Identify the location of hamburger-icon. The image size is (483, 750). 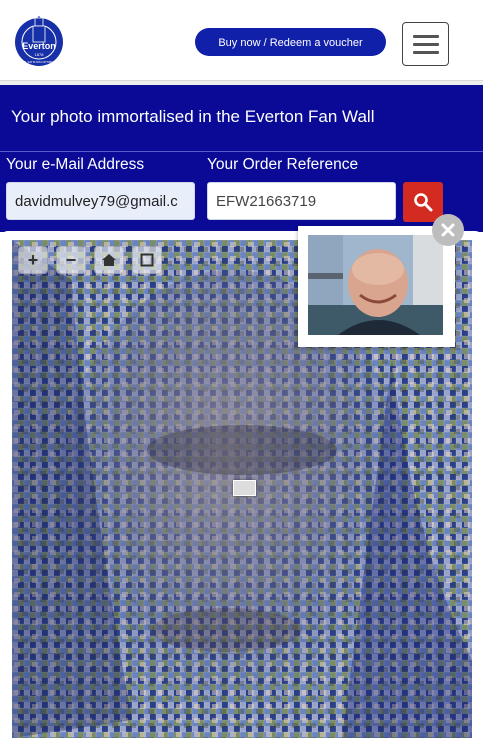
(425, 36).